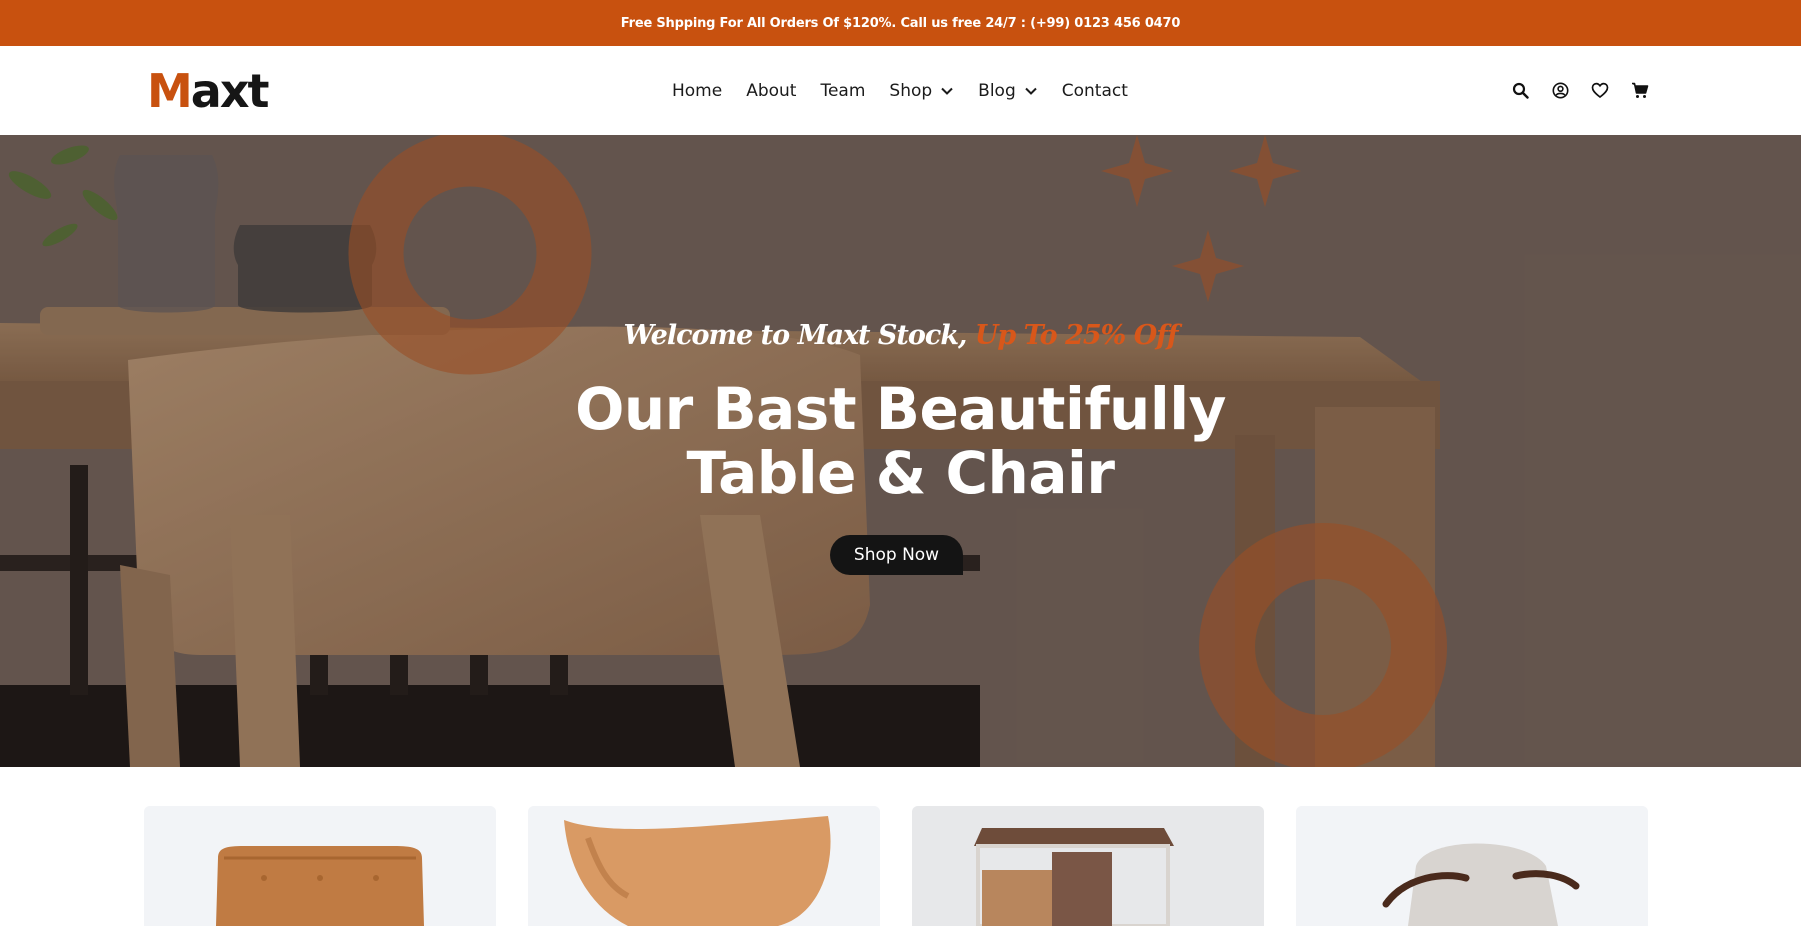  I want to click on product-card-armchair, so click(1472, 866).